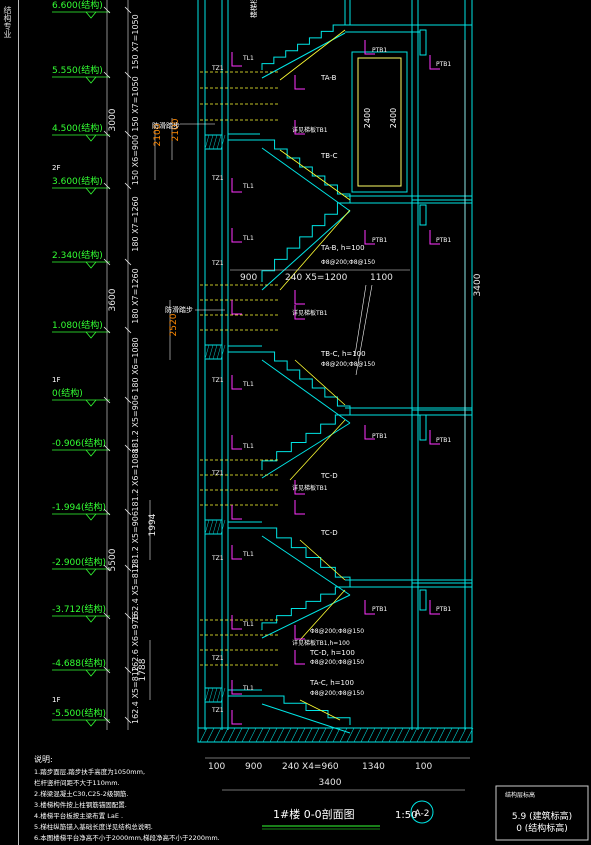 This screenshot has height=845, width=591. Describe the element at coordinates (310, 313) in the screenshot. I see `slab-note: 详见梯板TB1` at that location.